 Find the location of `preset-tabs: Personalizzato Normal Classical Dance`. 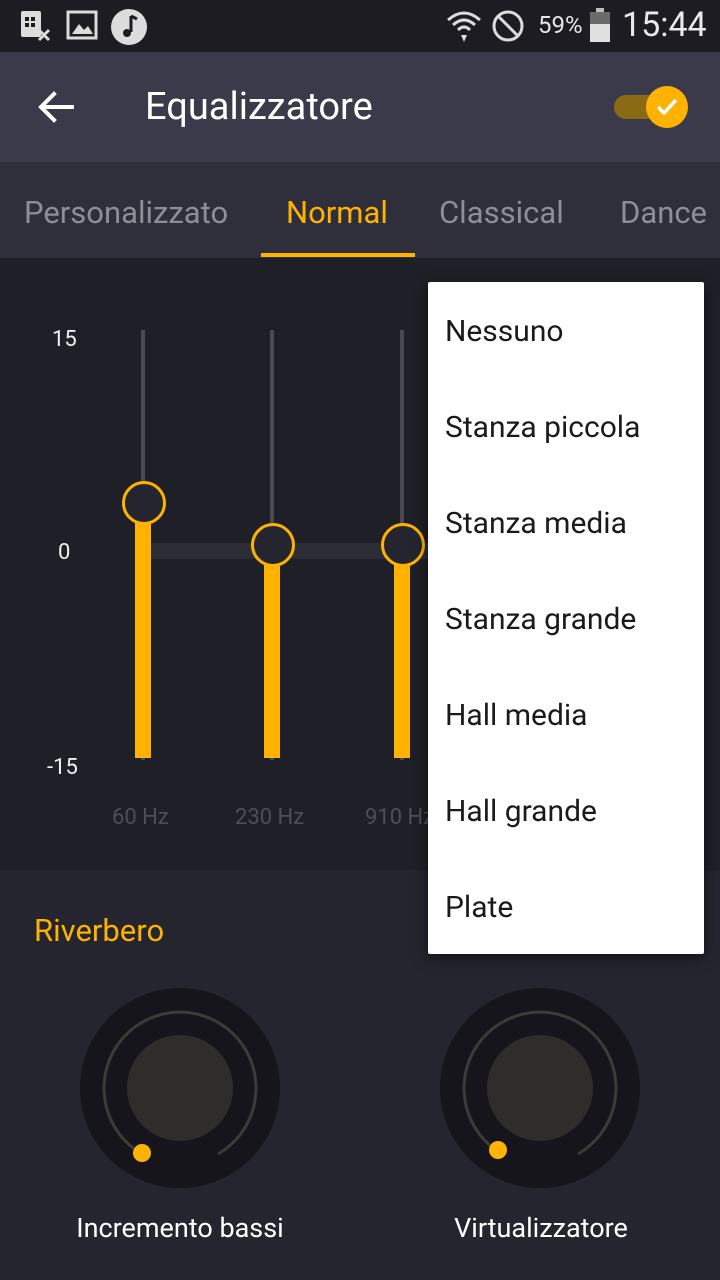

preset-tabs: Personalizzato Normal Classical Dance is located at coordinates (360, 210).